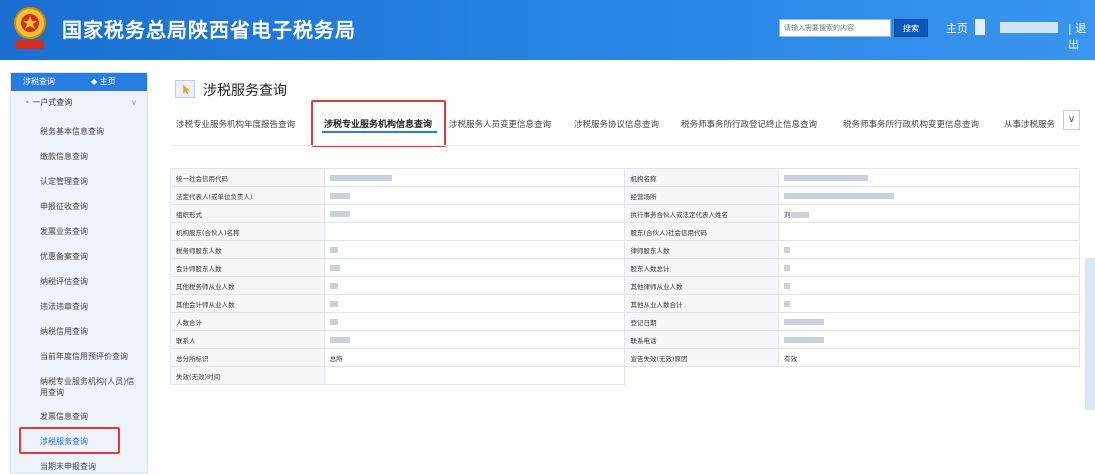 The height and width of the screenshot is (474, 1095). I want to click on field-label: 总分所标识, so click(247, 357).